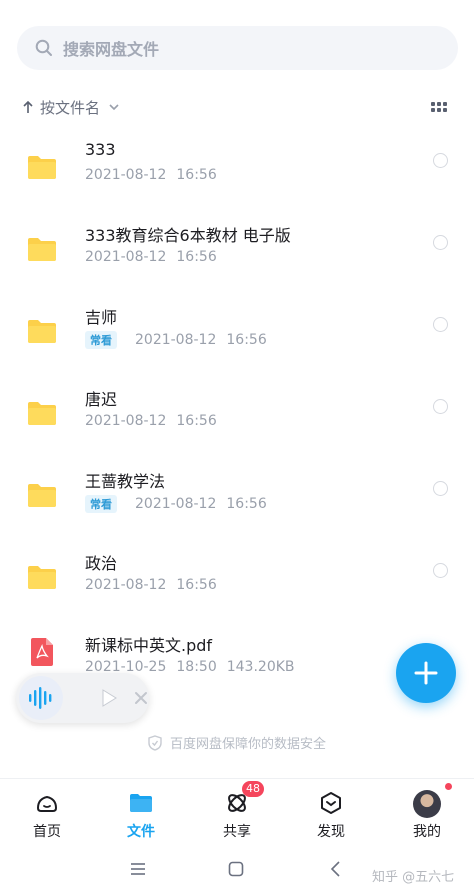 This screenshot has width=474, height=896. What do you see at coordinates (427, 832) in the screenshot?
I see `tab-label: 我的` at bounding box center [427, 832].